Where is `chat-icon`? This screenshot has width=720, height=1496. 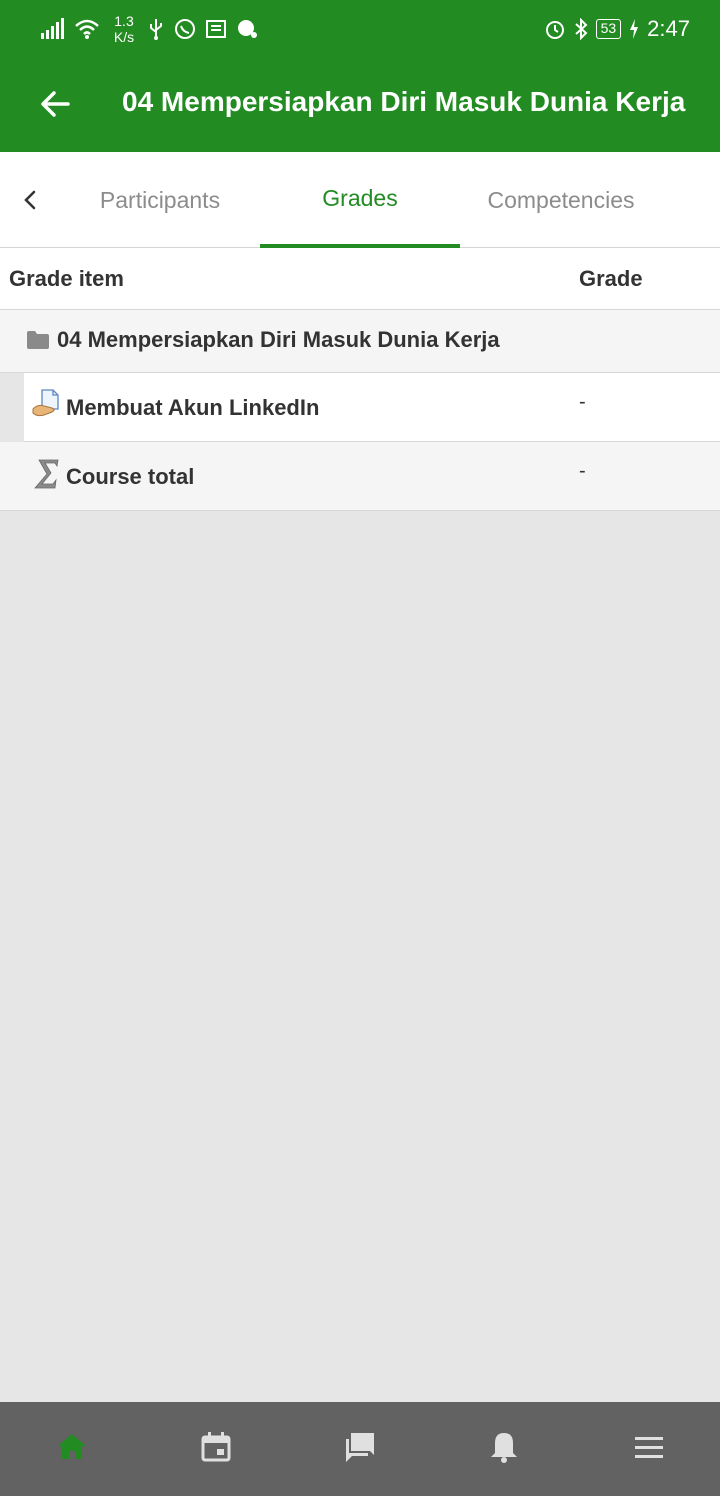
chat-icon is located at coordinates (247, 29).